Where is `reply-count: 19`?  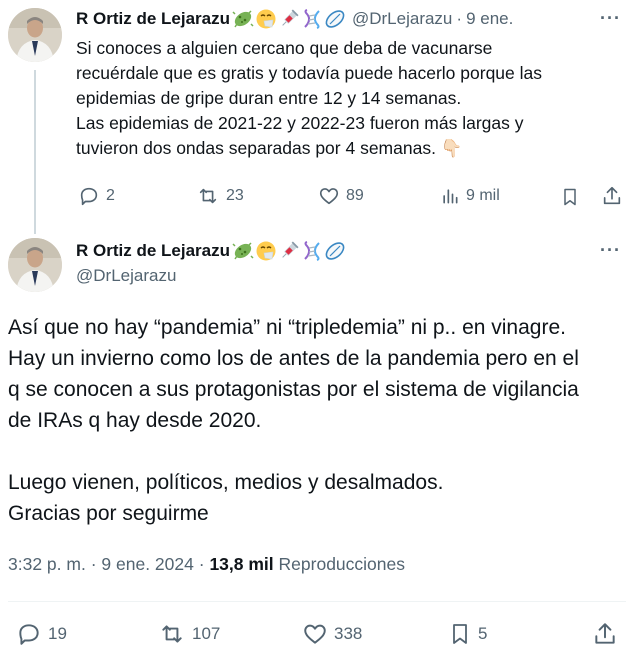 reply-count: 19 is located at coordinates (57, 633).